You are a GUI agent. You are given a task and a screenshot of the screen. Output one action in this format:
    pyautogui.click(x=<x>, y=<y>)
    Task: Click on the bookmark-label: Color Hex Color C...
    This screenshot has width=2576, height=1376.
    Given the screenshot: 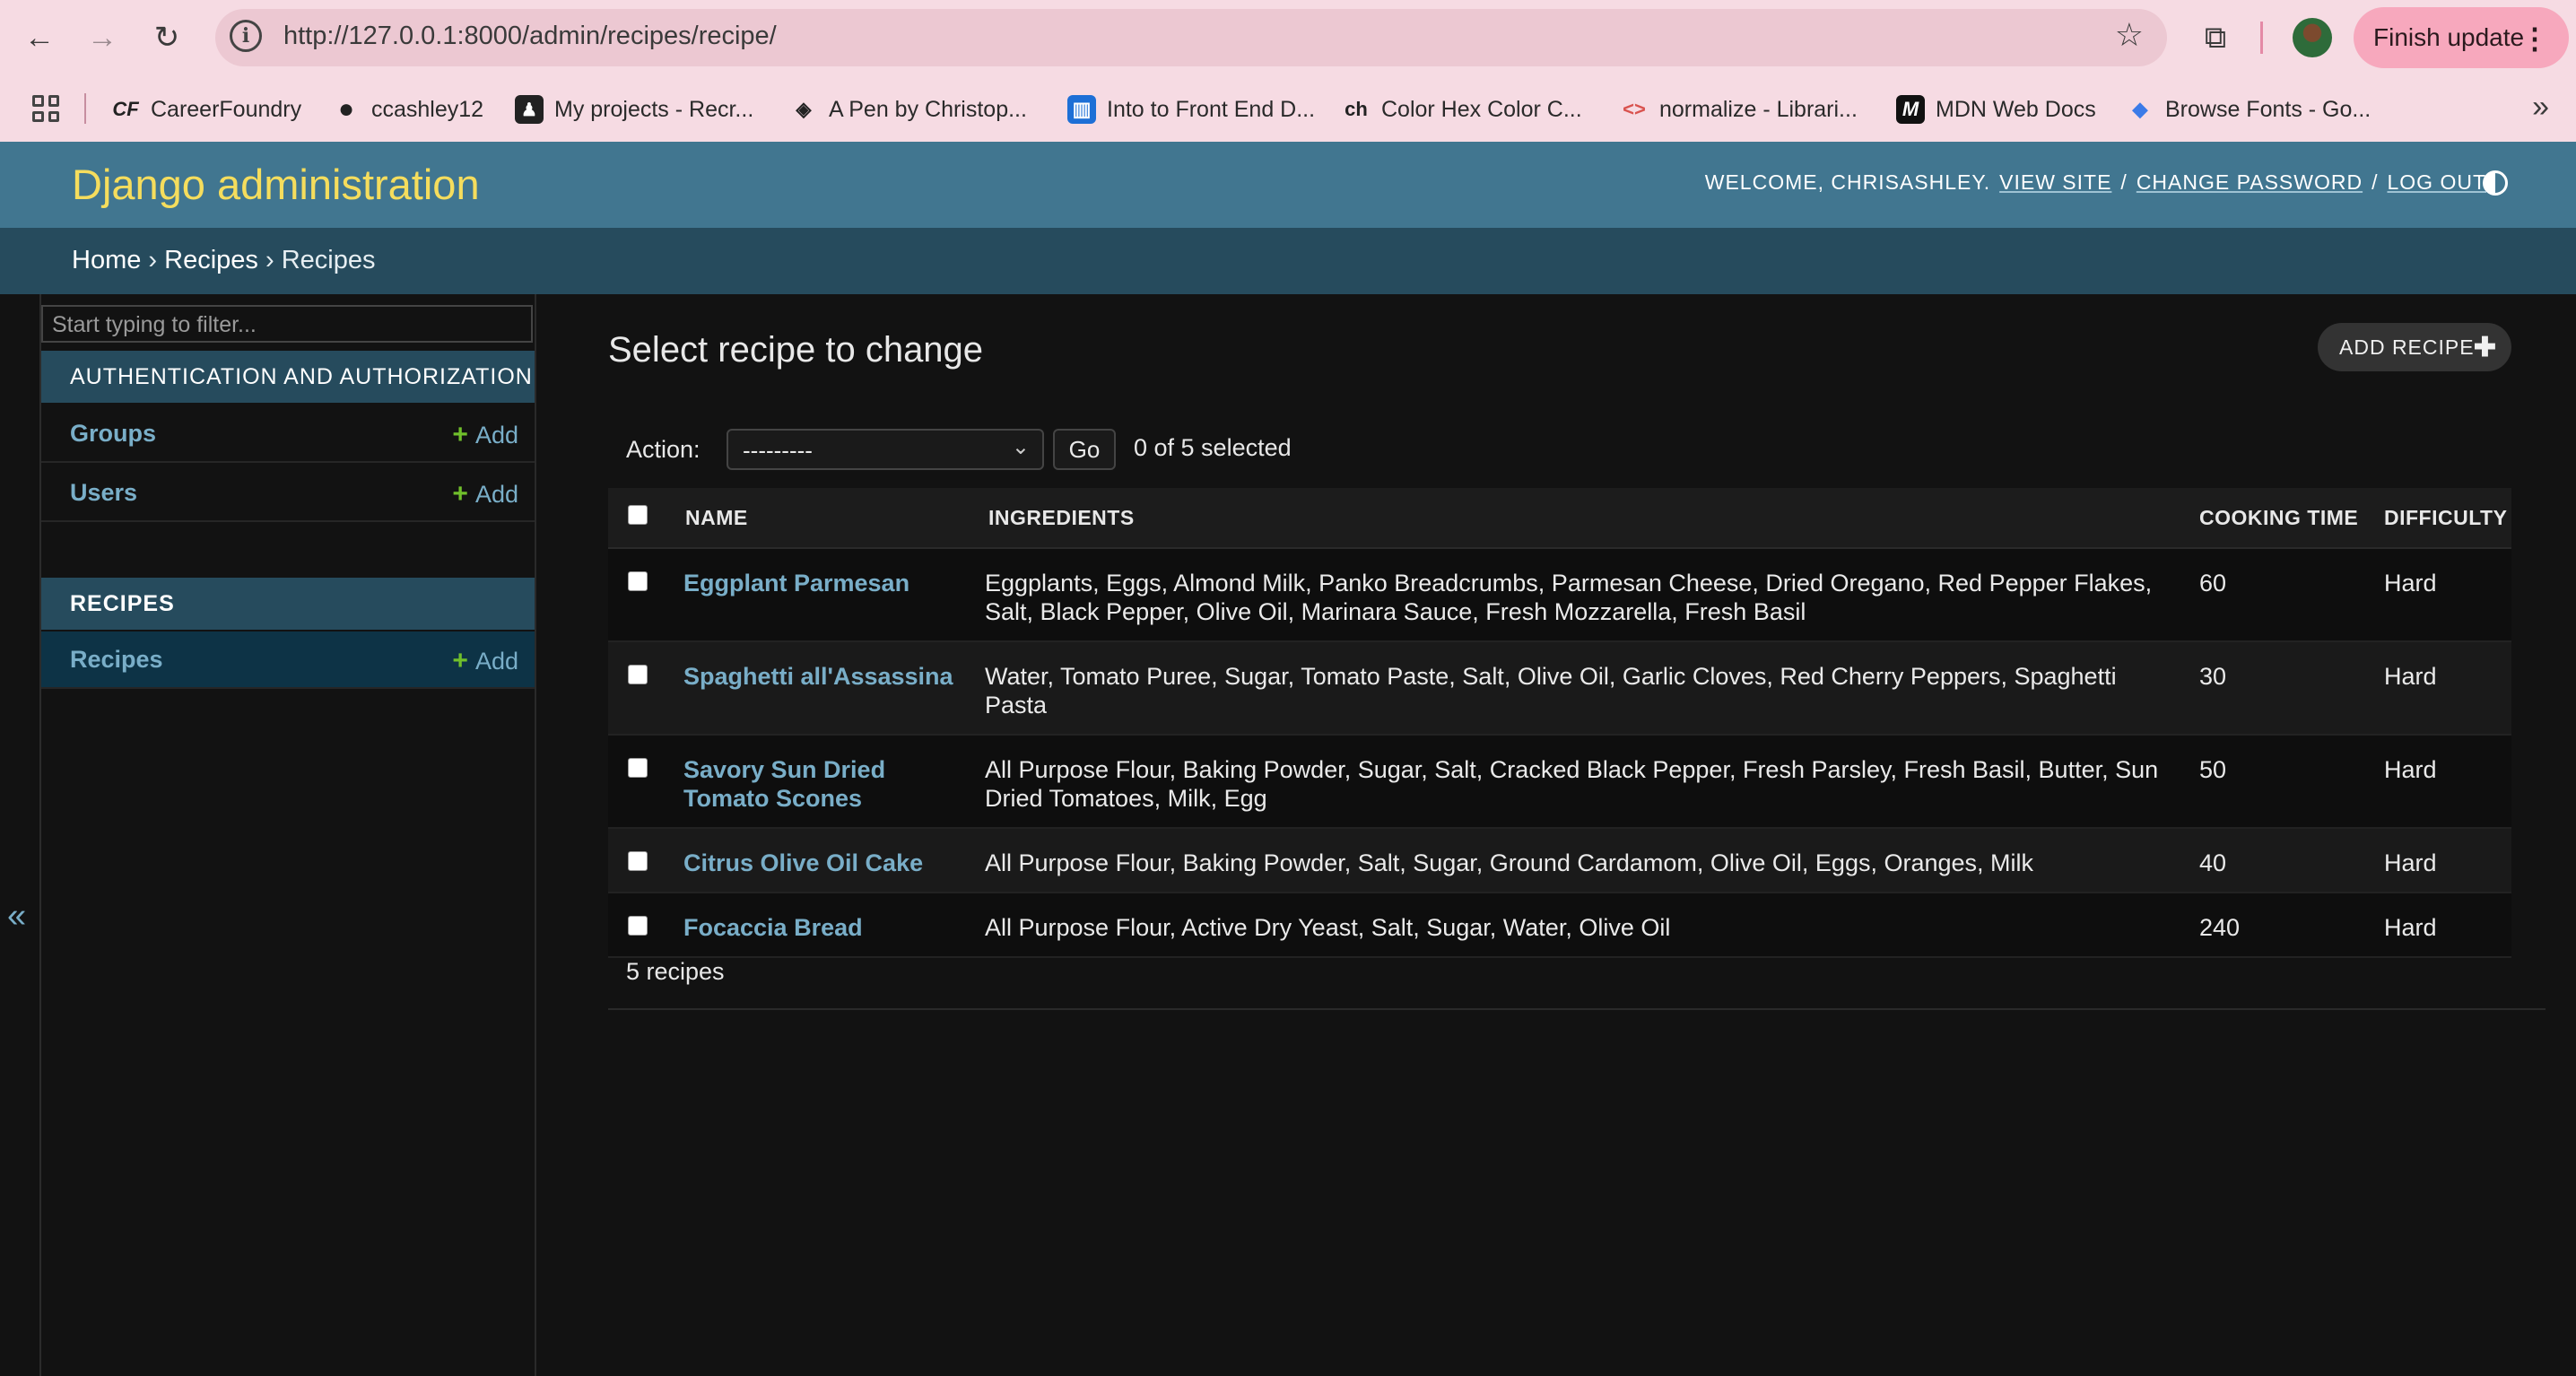 What is the action you would take?
    pyautogui.click(x=1481, y=109)
    